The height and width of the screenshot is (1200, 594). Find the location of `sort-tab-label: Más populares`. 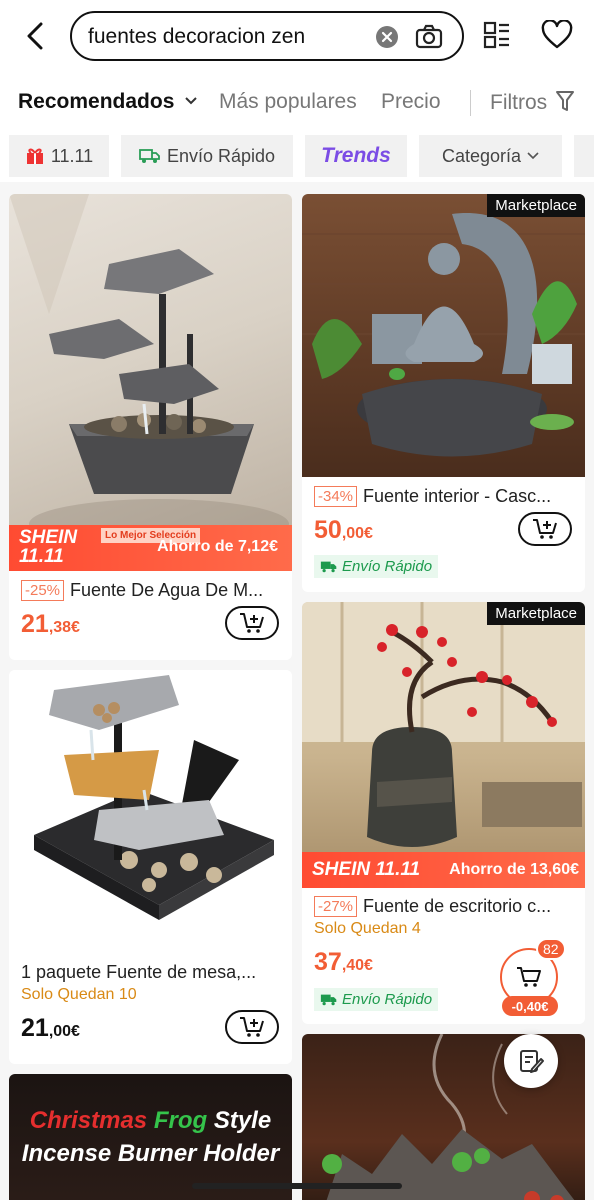

sort-tab-label: Más populares is located at coordinates (288, 101).